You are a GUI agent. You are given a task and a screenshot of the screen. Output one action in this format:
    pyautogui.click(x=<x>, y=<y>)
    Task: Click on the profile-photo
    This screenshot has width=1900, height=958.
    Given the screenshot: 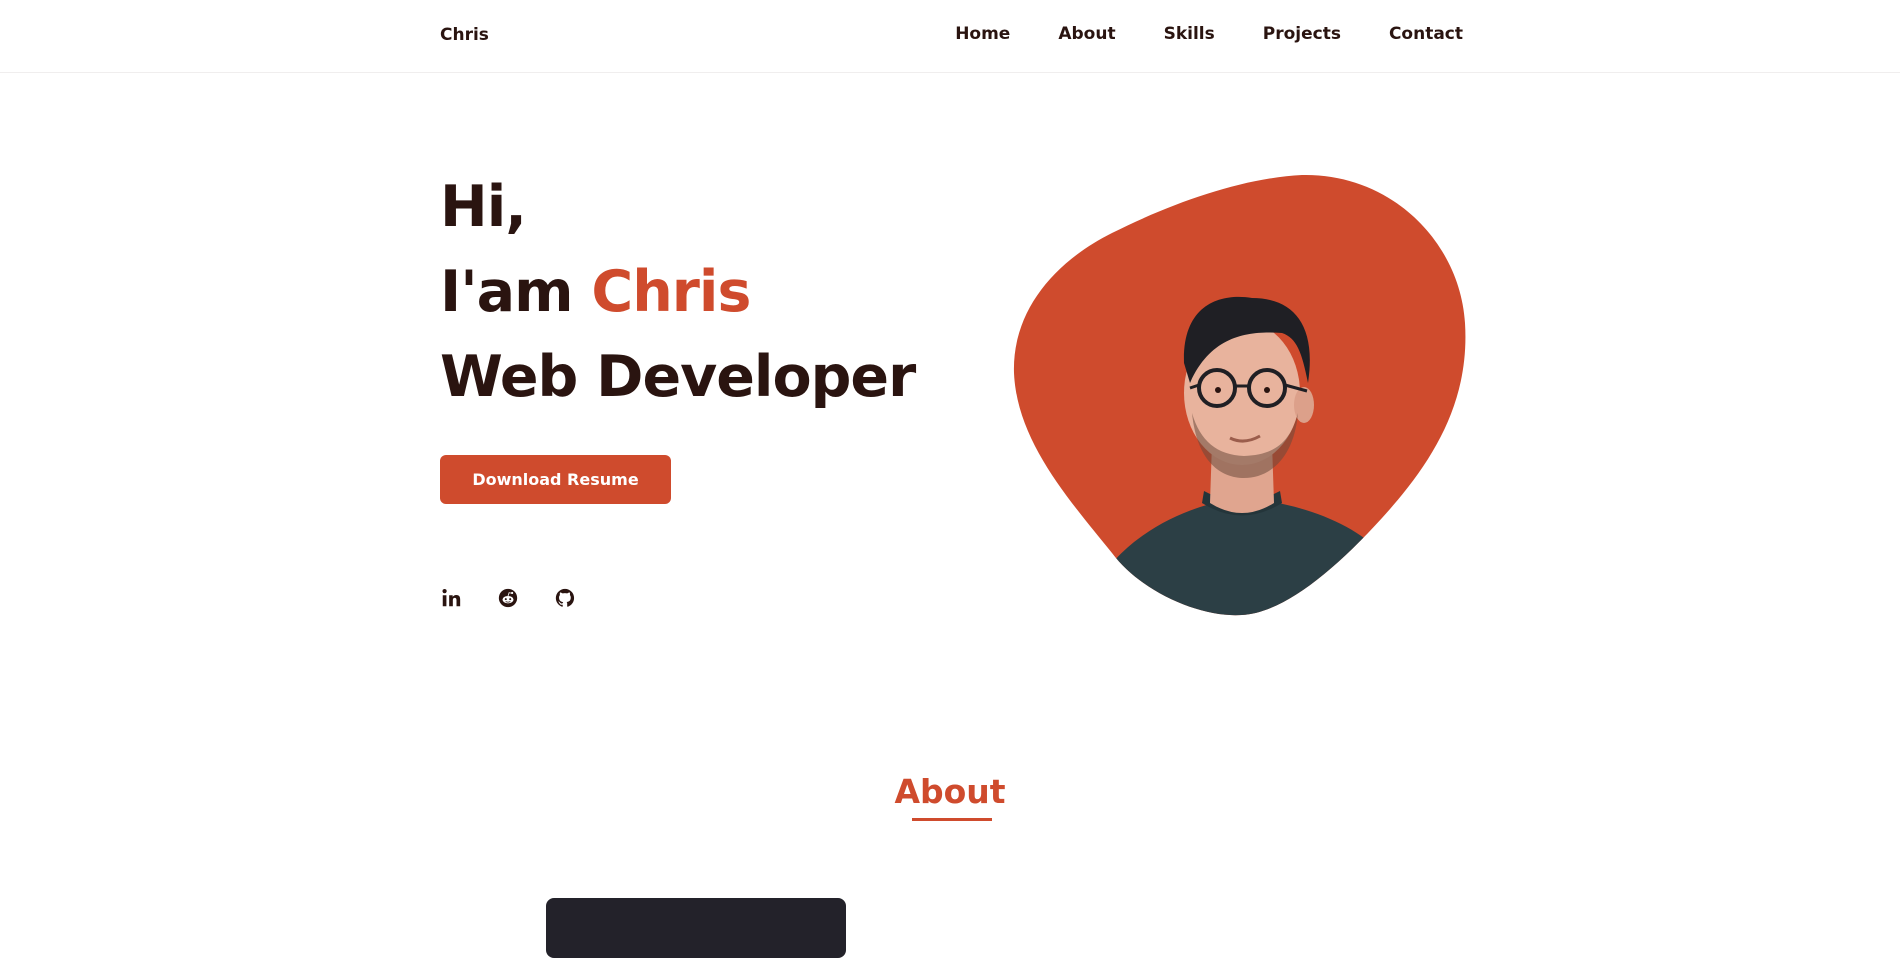 What is the action you would take?
    pyautogui.click(x=1239, y=395)
    